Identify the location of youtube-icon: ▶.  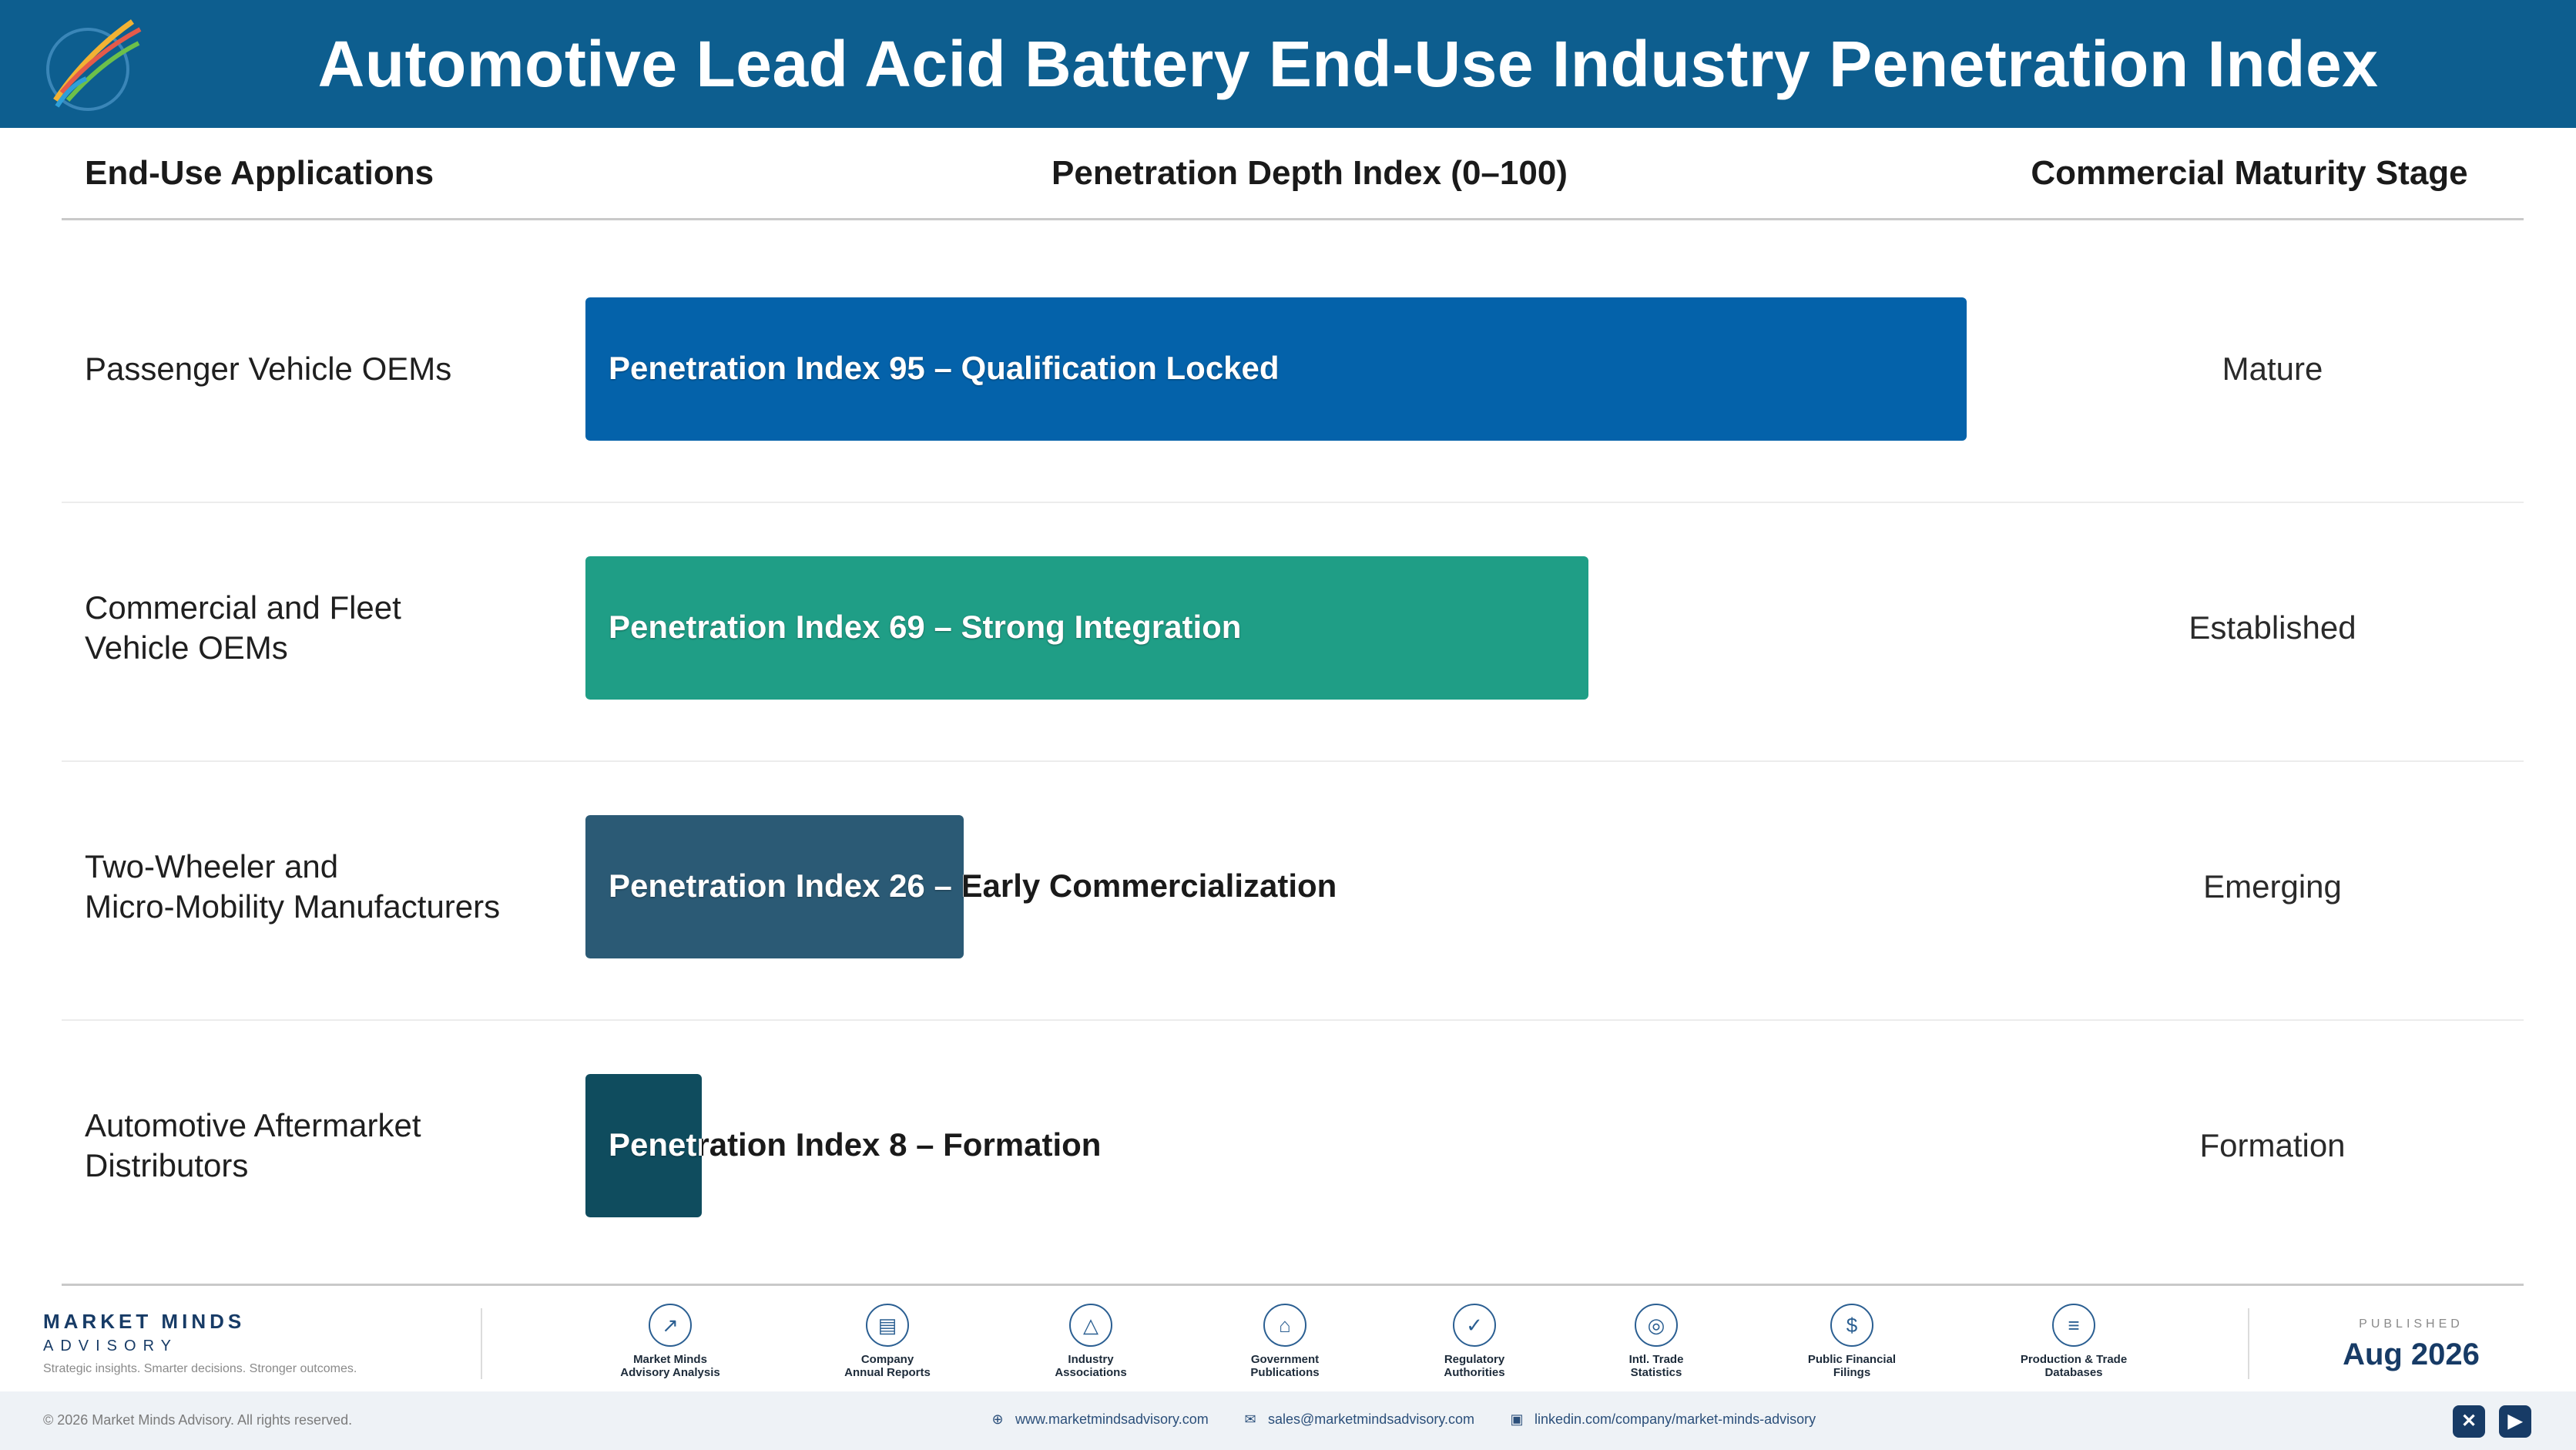
(2515, 1421).